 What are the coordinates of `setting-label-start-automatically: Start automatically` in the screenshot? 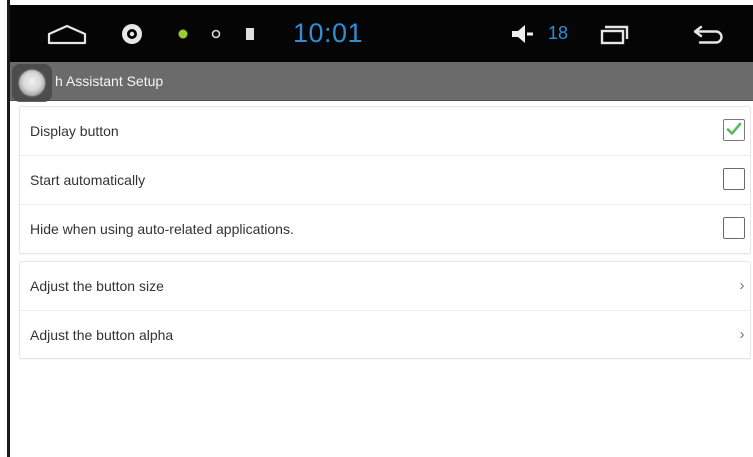 It's located at (88, 180).